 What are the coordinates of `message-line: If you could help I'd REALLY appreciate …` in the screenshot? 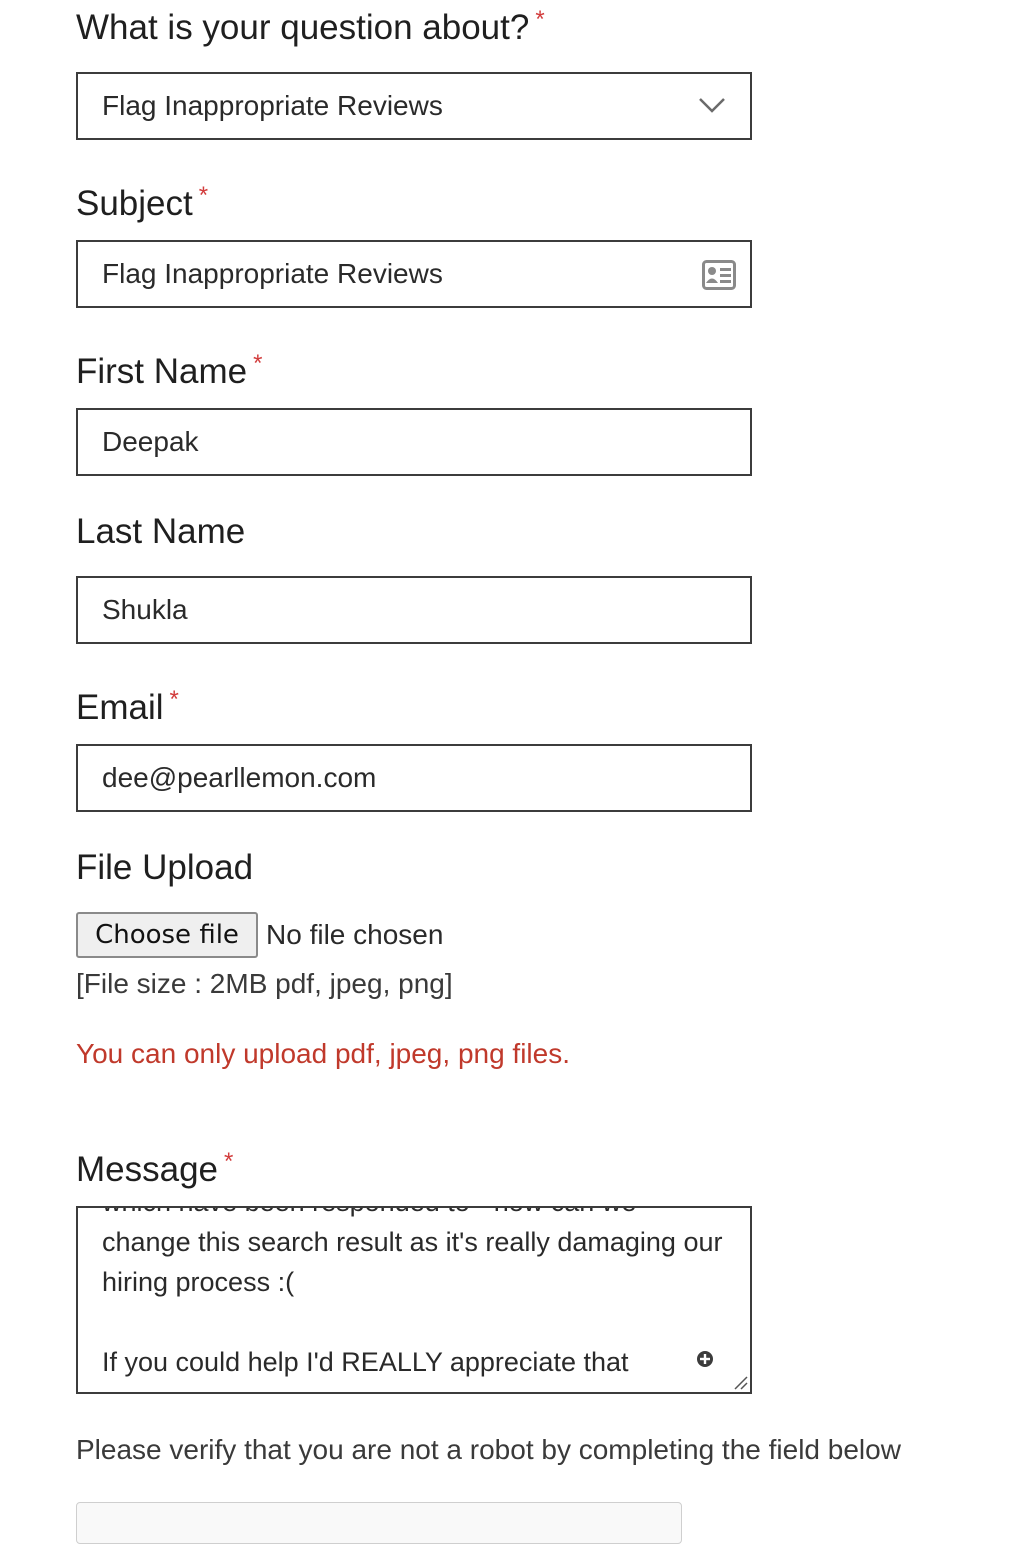 It's located at (365, 1362).